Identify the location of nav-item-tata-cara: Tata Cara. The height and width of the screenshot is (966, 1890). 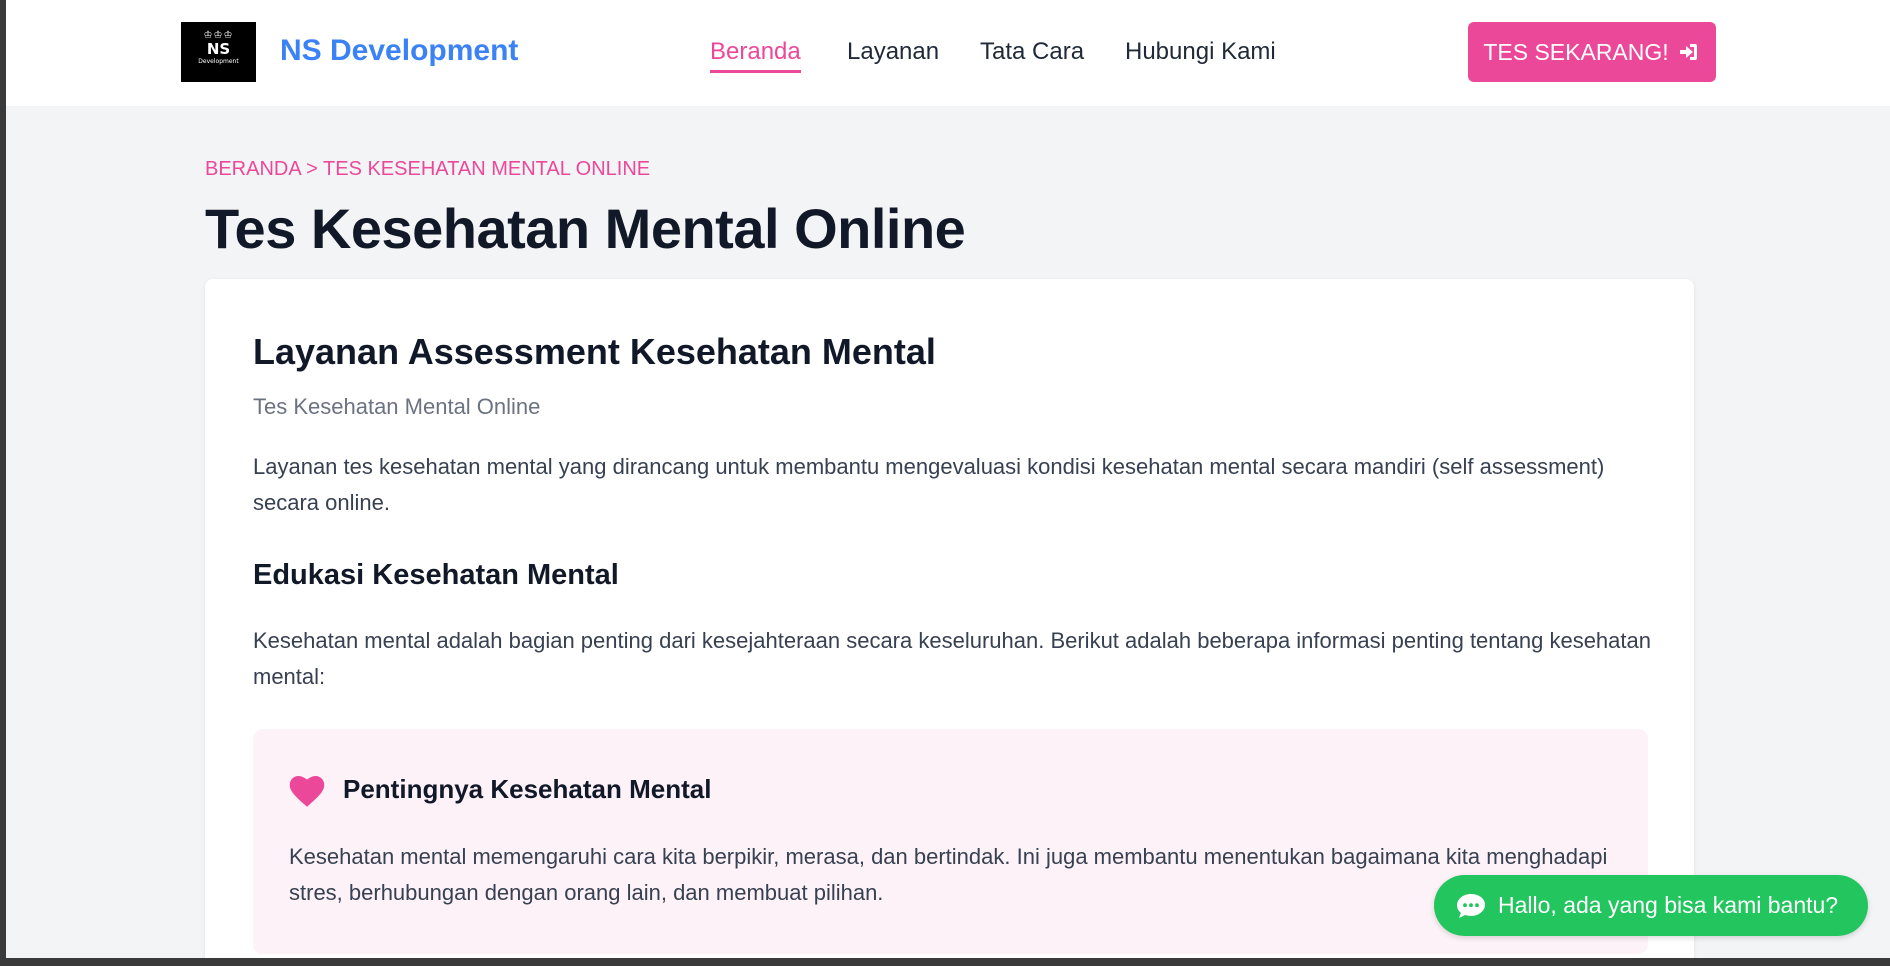
(1032, 54).